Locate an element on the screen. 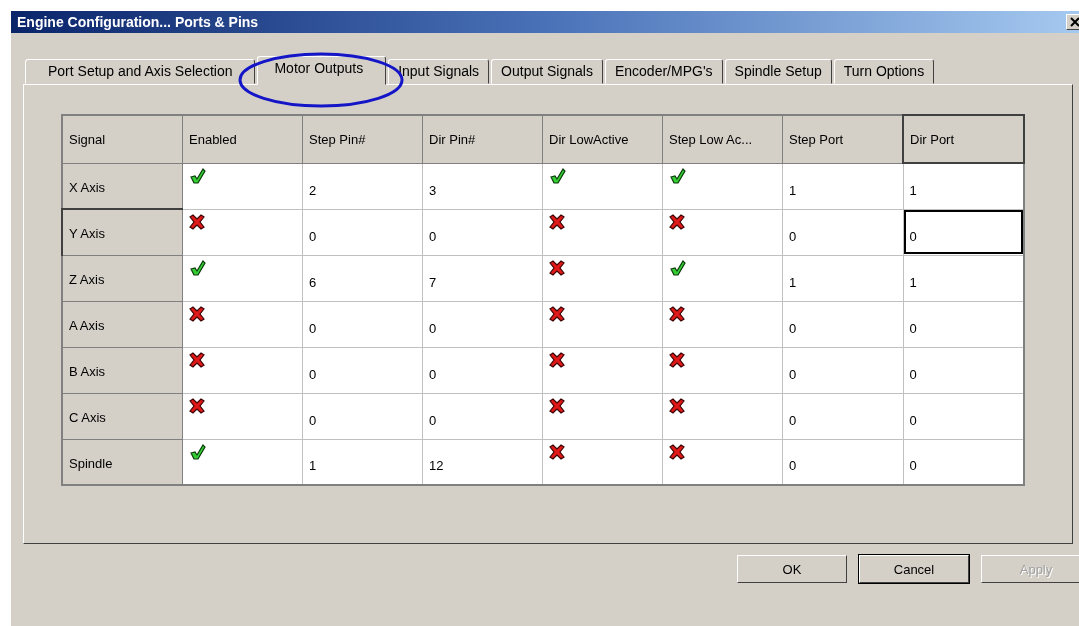  tab: Motor Outputs is located at coordinates (322, 70).